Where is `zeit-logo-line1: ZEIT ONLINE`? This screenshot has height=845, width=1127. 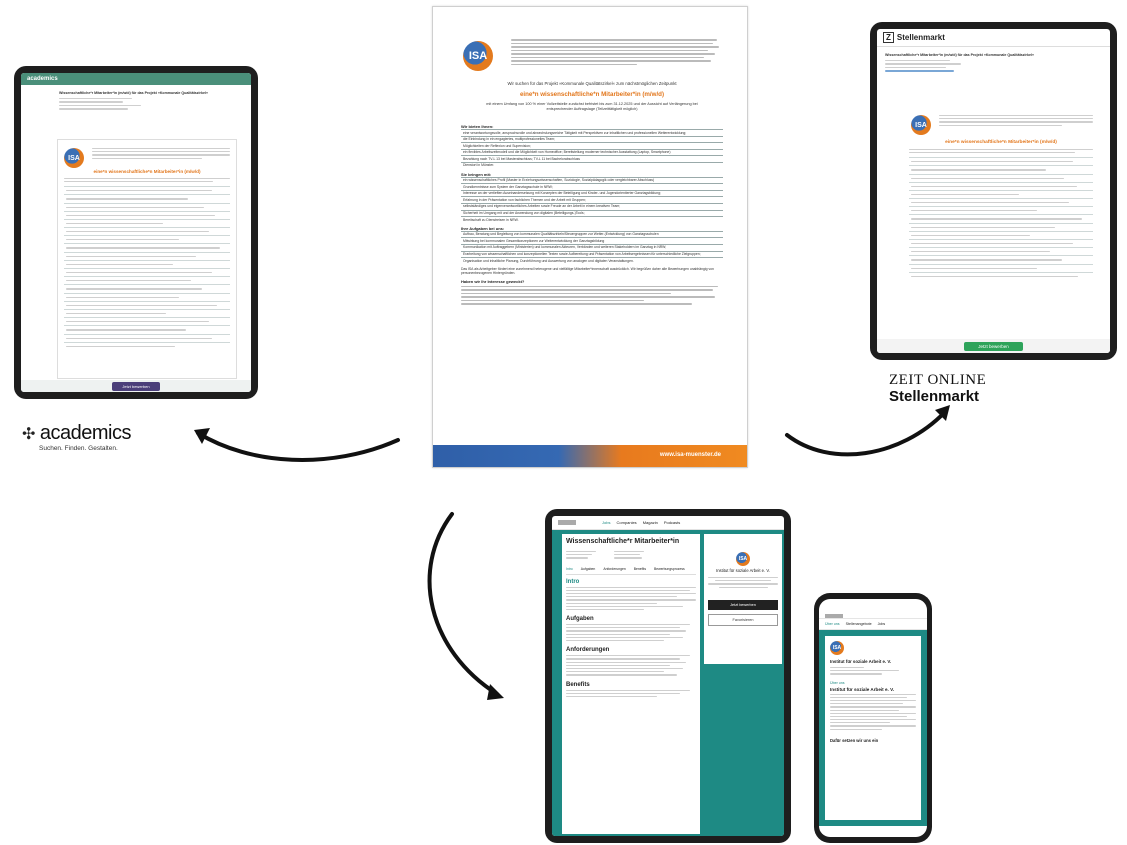
zeit-logo-line1: ZEIT ONLINE is located at coordinates (938, 380).